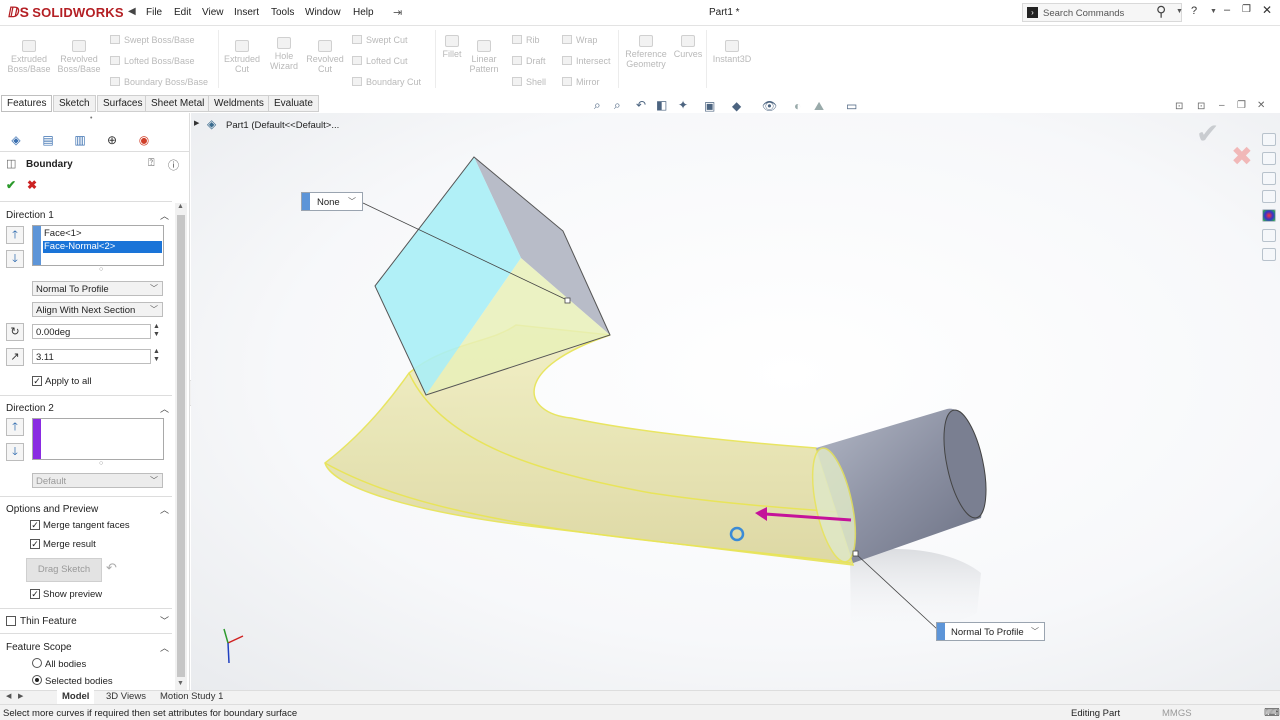 The image size is (1280, 720). I want to click on merge-result-checkbox: ✓, so click(35, 544).